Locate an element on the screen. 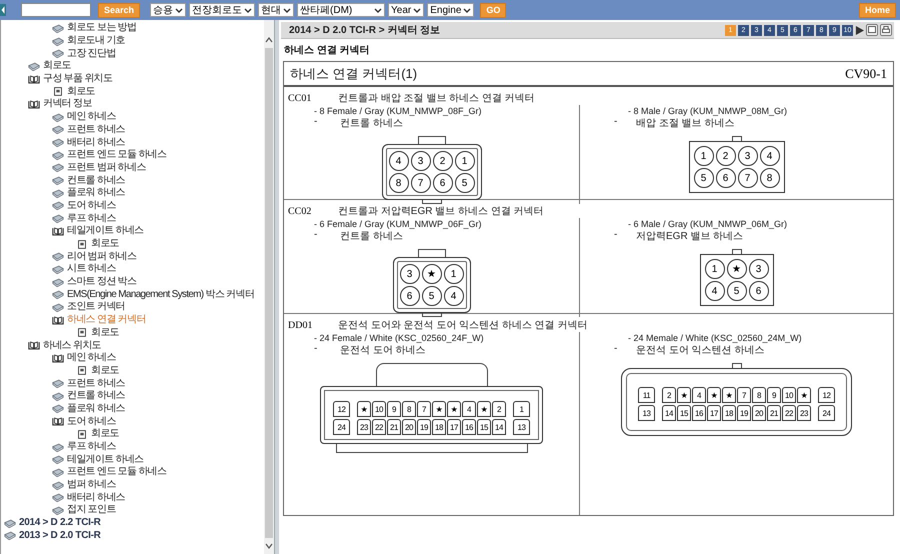 Image resolution: width=900 pixels, height=554 pixels. tree-item: 회로도 보는 방법 is located at coordinates (101, 28).